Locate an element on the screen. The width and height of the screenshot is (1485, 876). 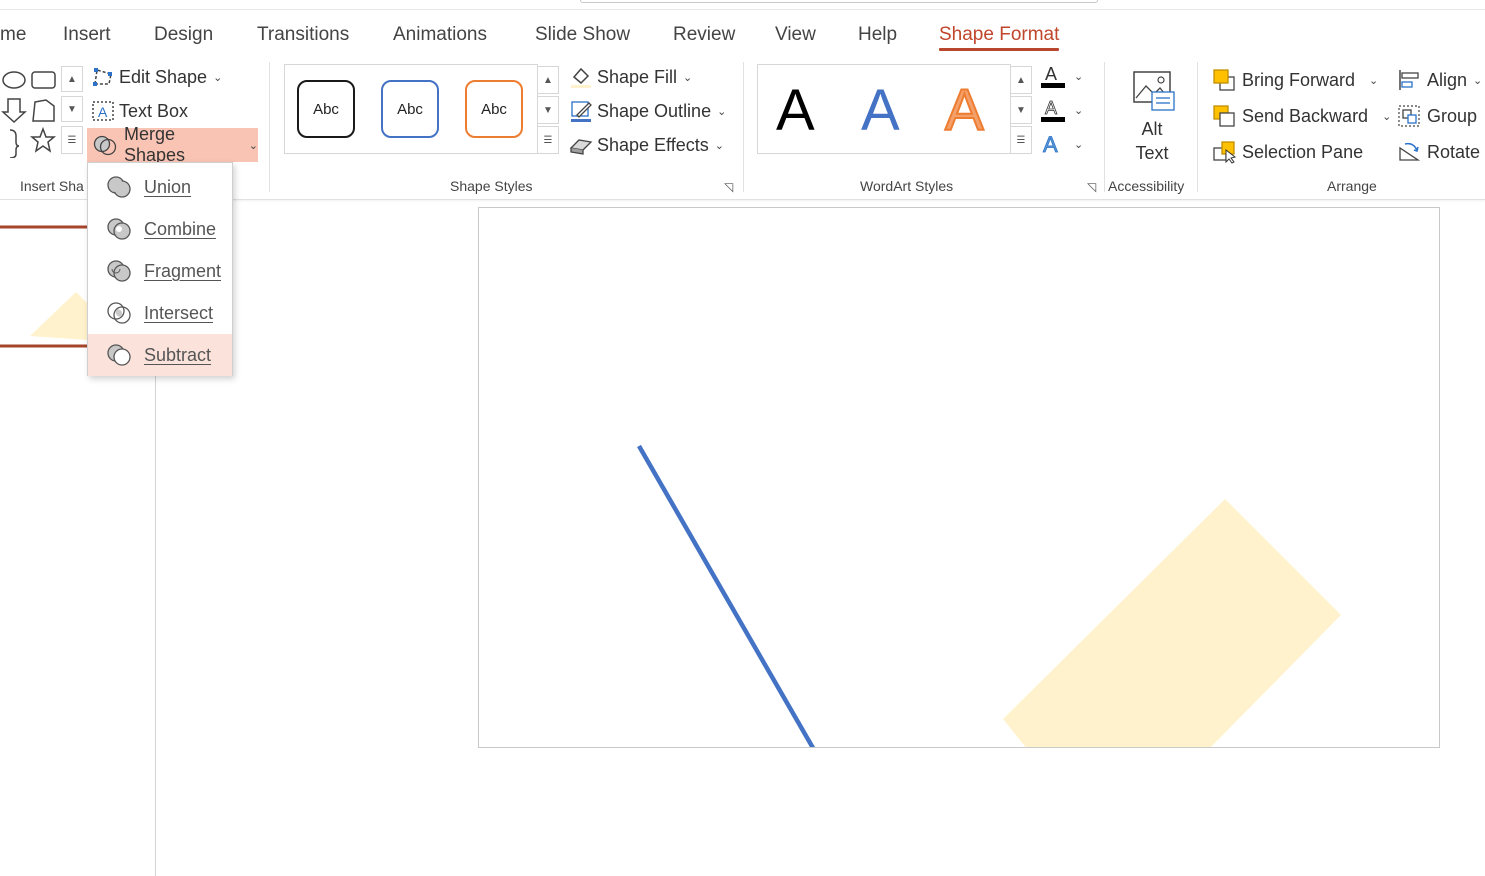
tab-animations: Animations is located at coordinates (440, 36).